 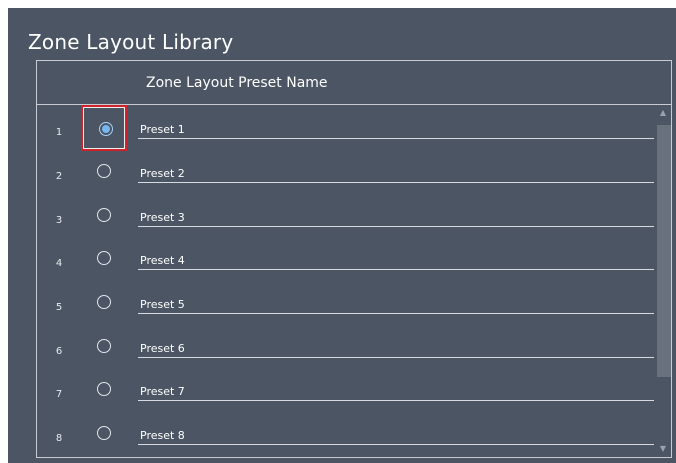 I want to click on row-number: 6, so click(x=59, y=351).